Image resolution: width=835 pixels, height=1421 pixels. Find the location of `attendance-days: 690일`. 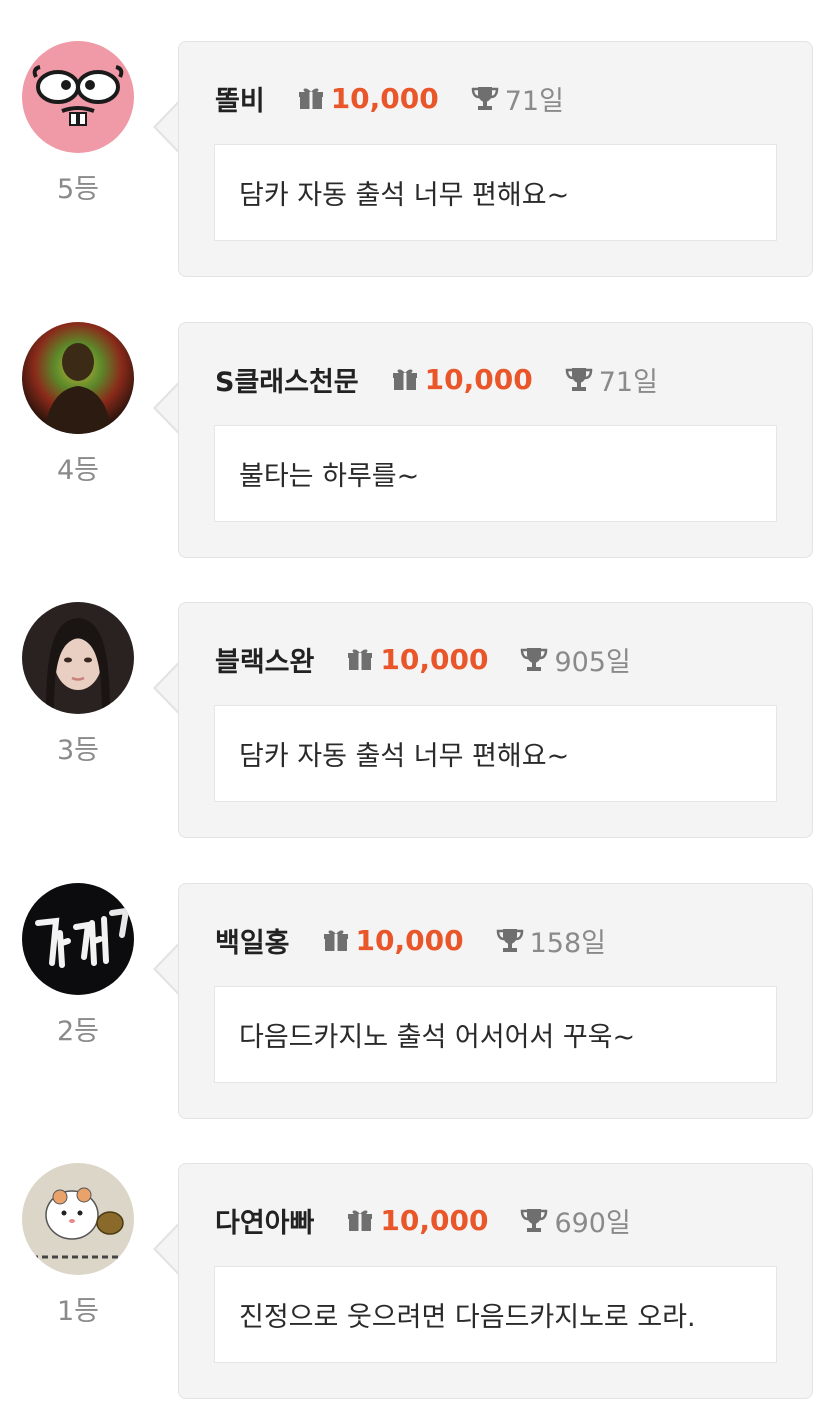

attendance-days: 690일 is located at coordinates (592, 1223).